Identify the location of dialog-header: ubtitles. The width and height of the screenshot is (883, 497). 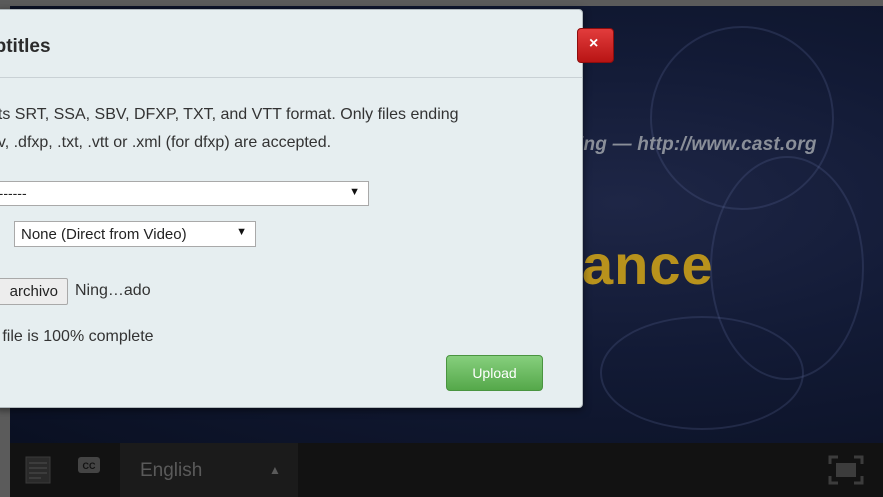
(291, 44).